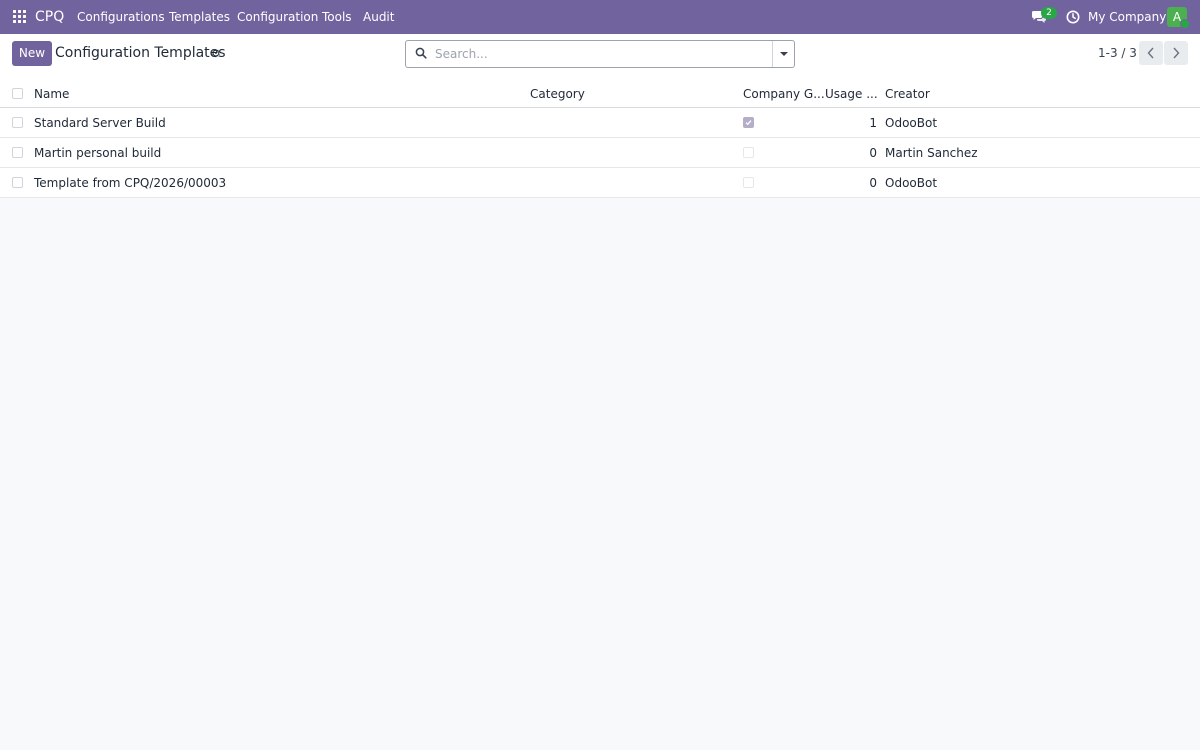  What do you see at coordinates (1117, 53) in the screenshot?
I see `pager-value: 1-3 / 3` at bounding box center [1117, 53].